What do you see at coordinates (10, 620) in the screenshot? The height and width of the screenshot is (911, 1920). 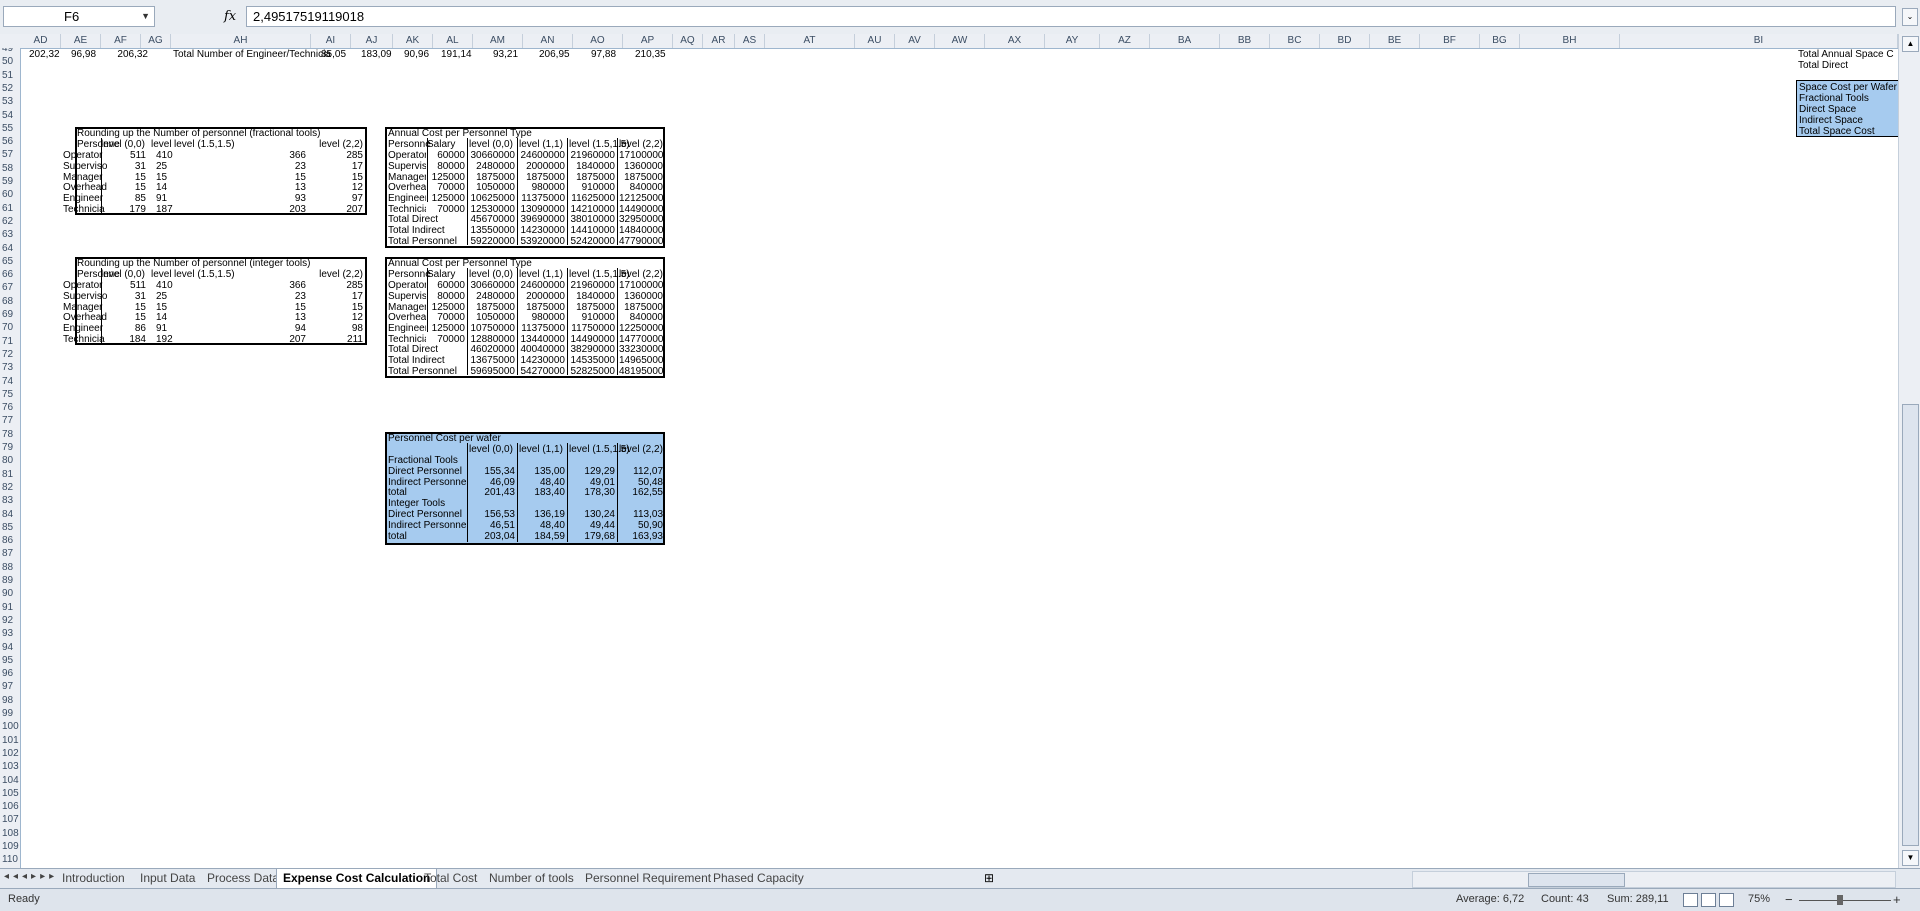 I see `row-header: 92` at bounding box center [10, 620].